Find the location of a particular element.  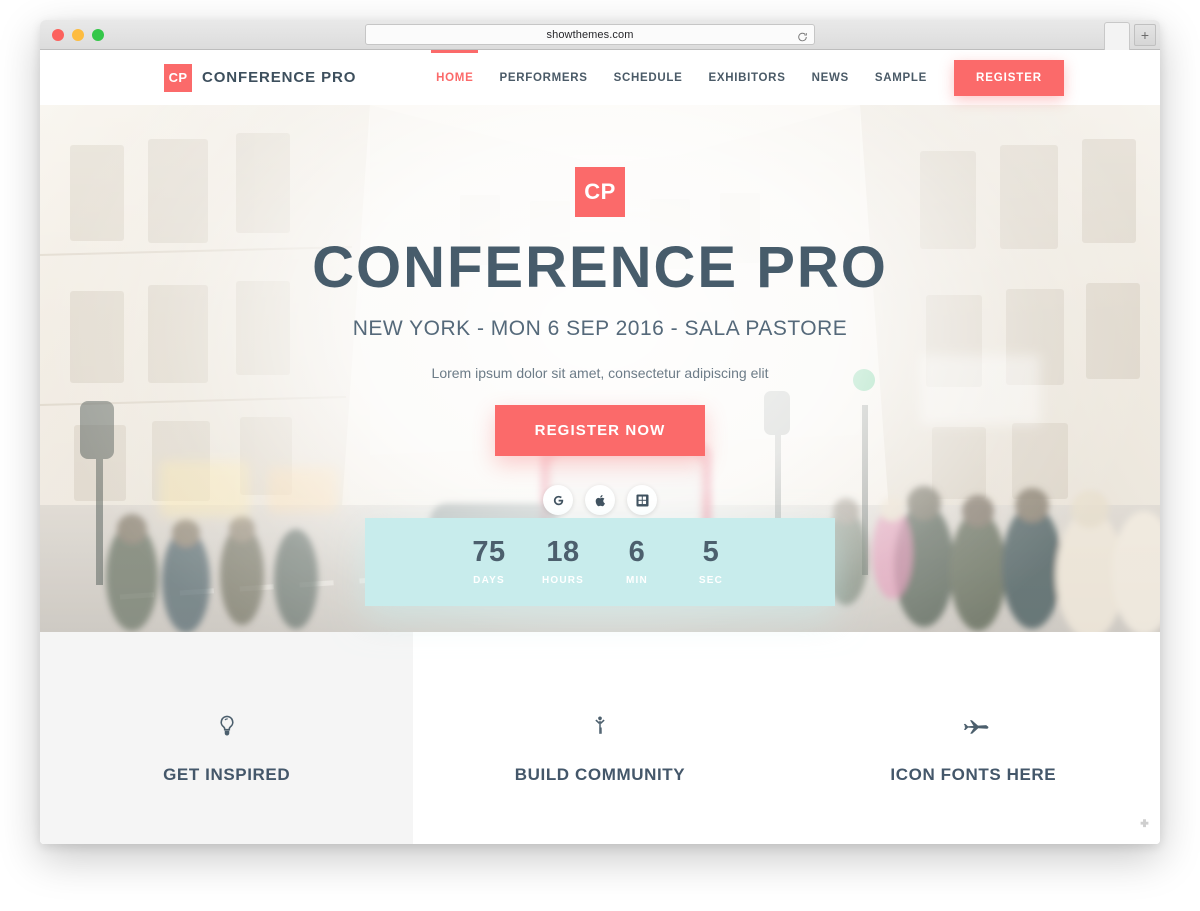

countdown-value: 75 is located at coordinates (489, 552).